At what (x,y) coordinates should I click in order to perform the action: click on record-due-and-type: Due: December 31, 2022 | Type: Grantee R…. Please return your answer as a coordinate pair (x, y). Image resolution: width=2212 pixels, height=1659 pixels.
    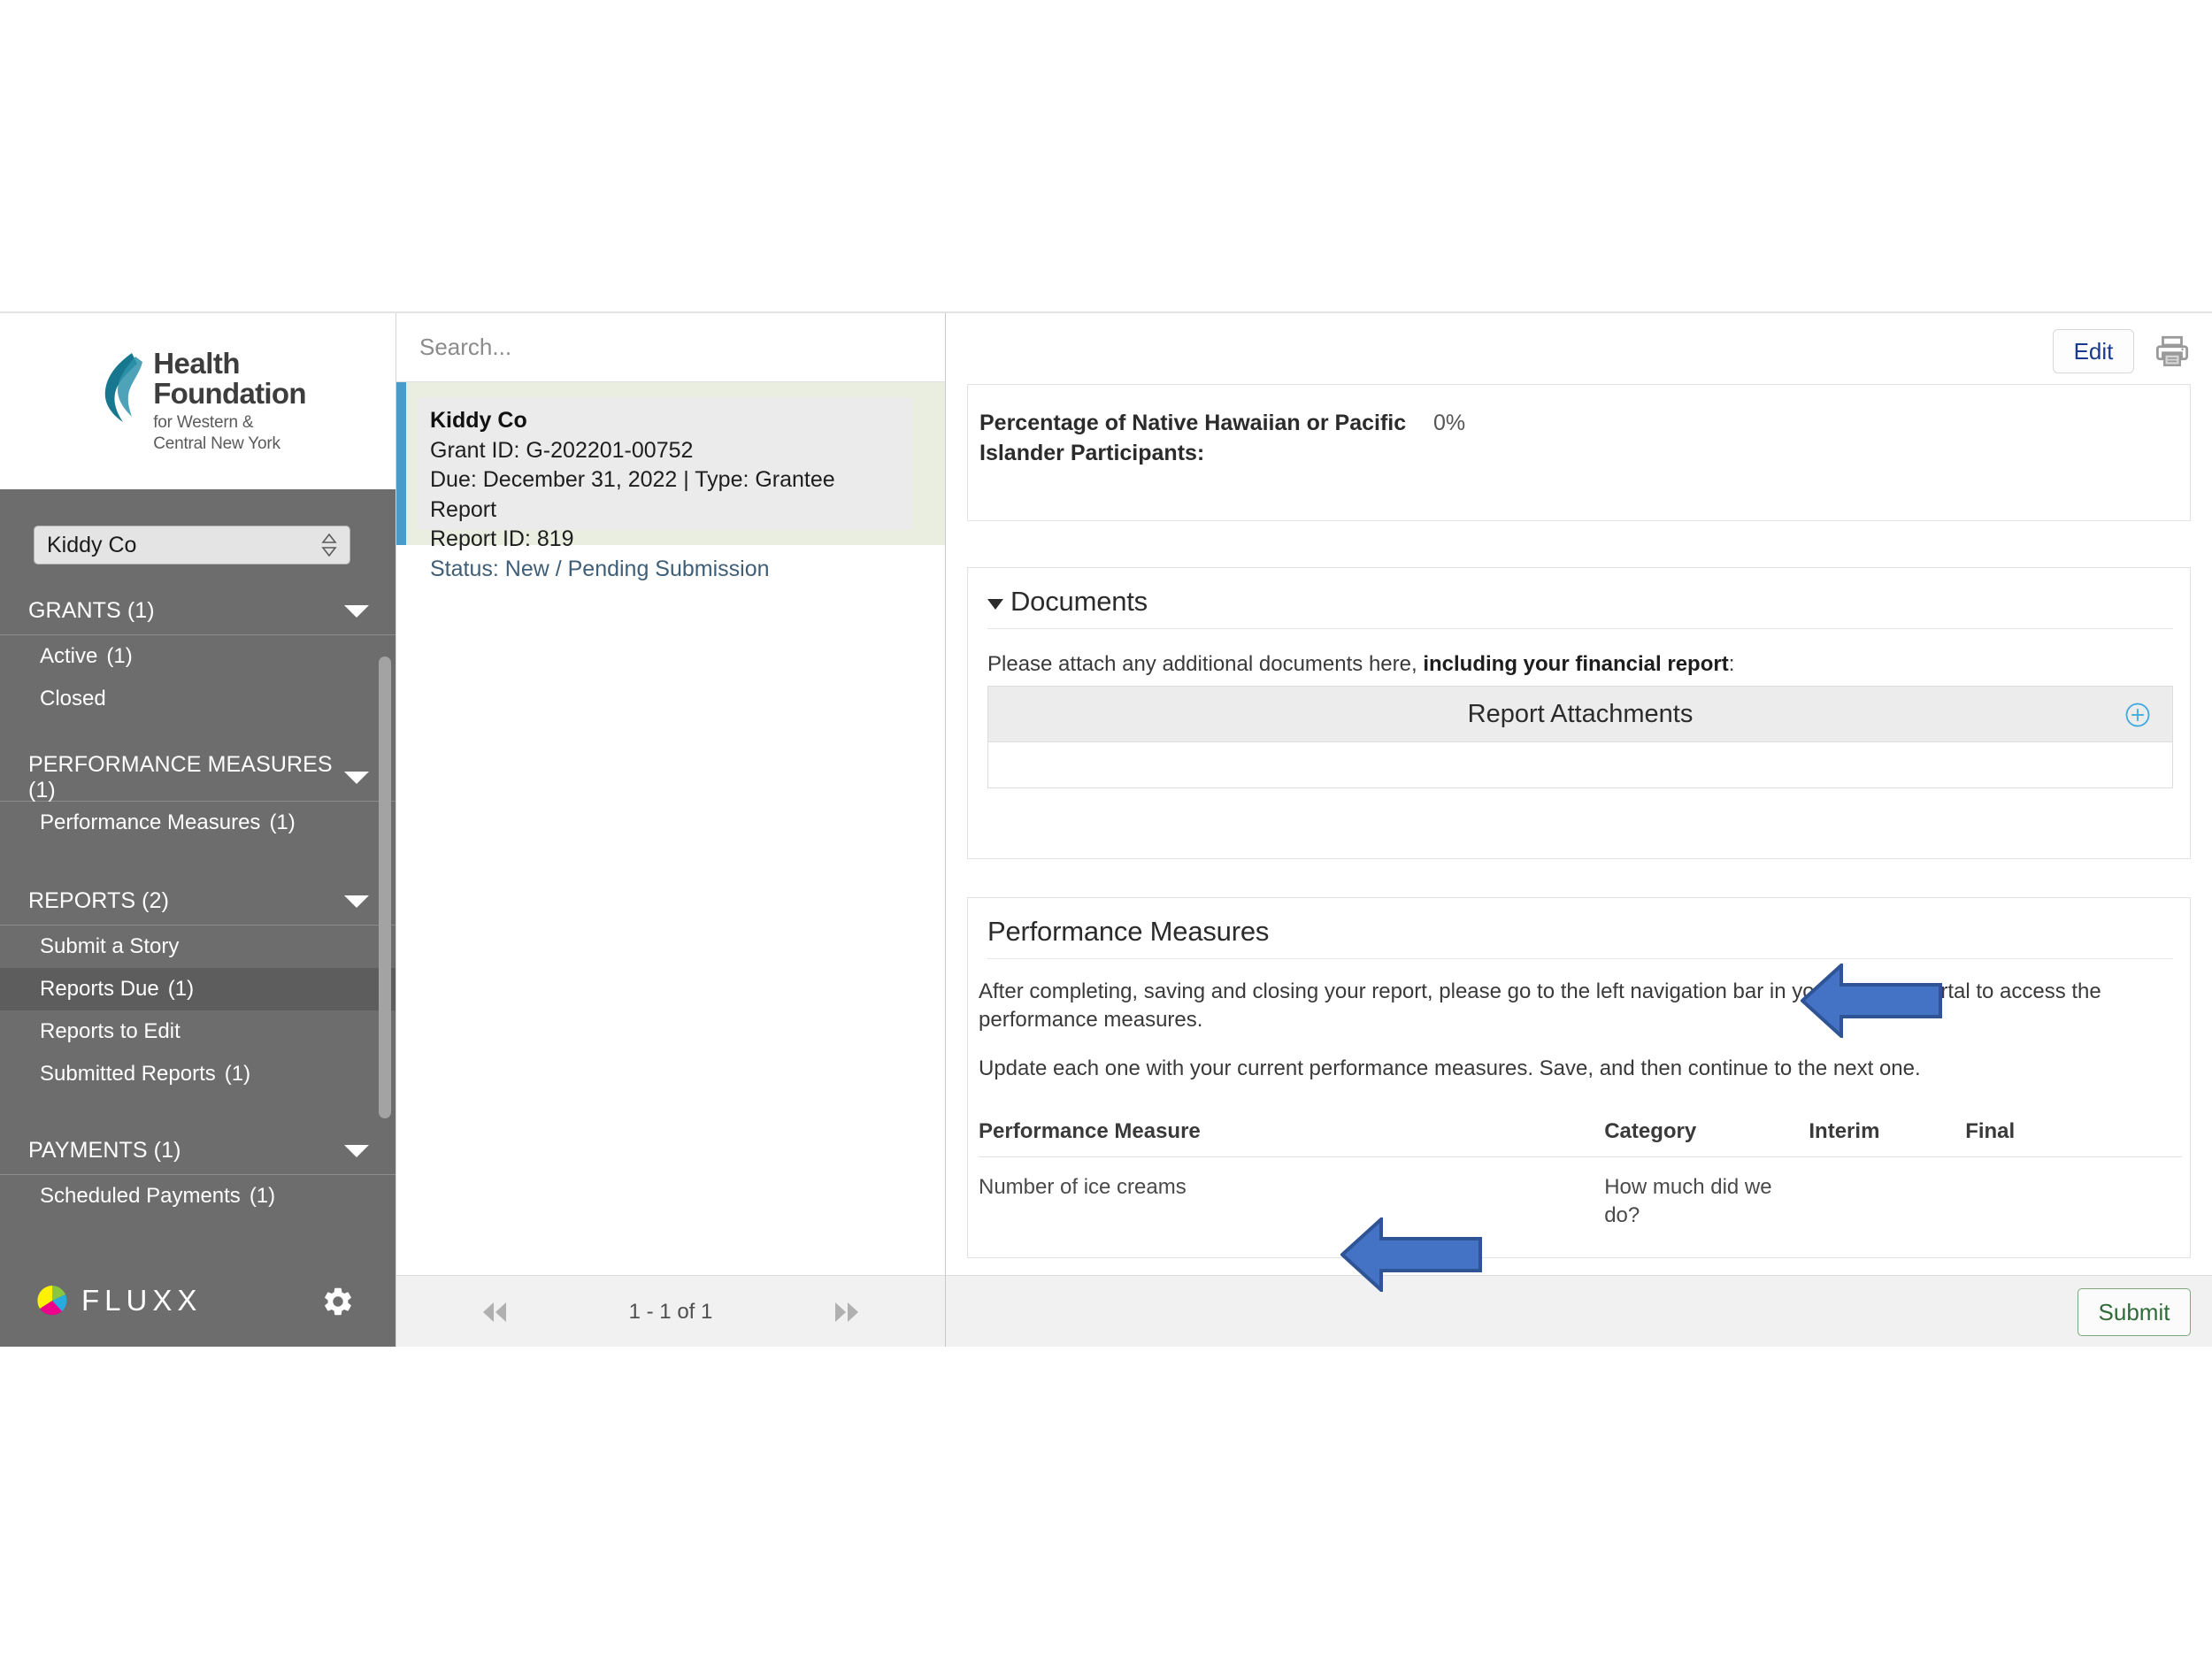
    Looking at the image, I should click on (633, 495).